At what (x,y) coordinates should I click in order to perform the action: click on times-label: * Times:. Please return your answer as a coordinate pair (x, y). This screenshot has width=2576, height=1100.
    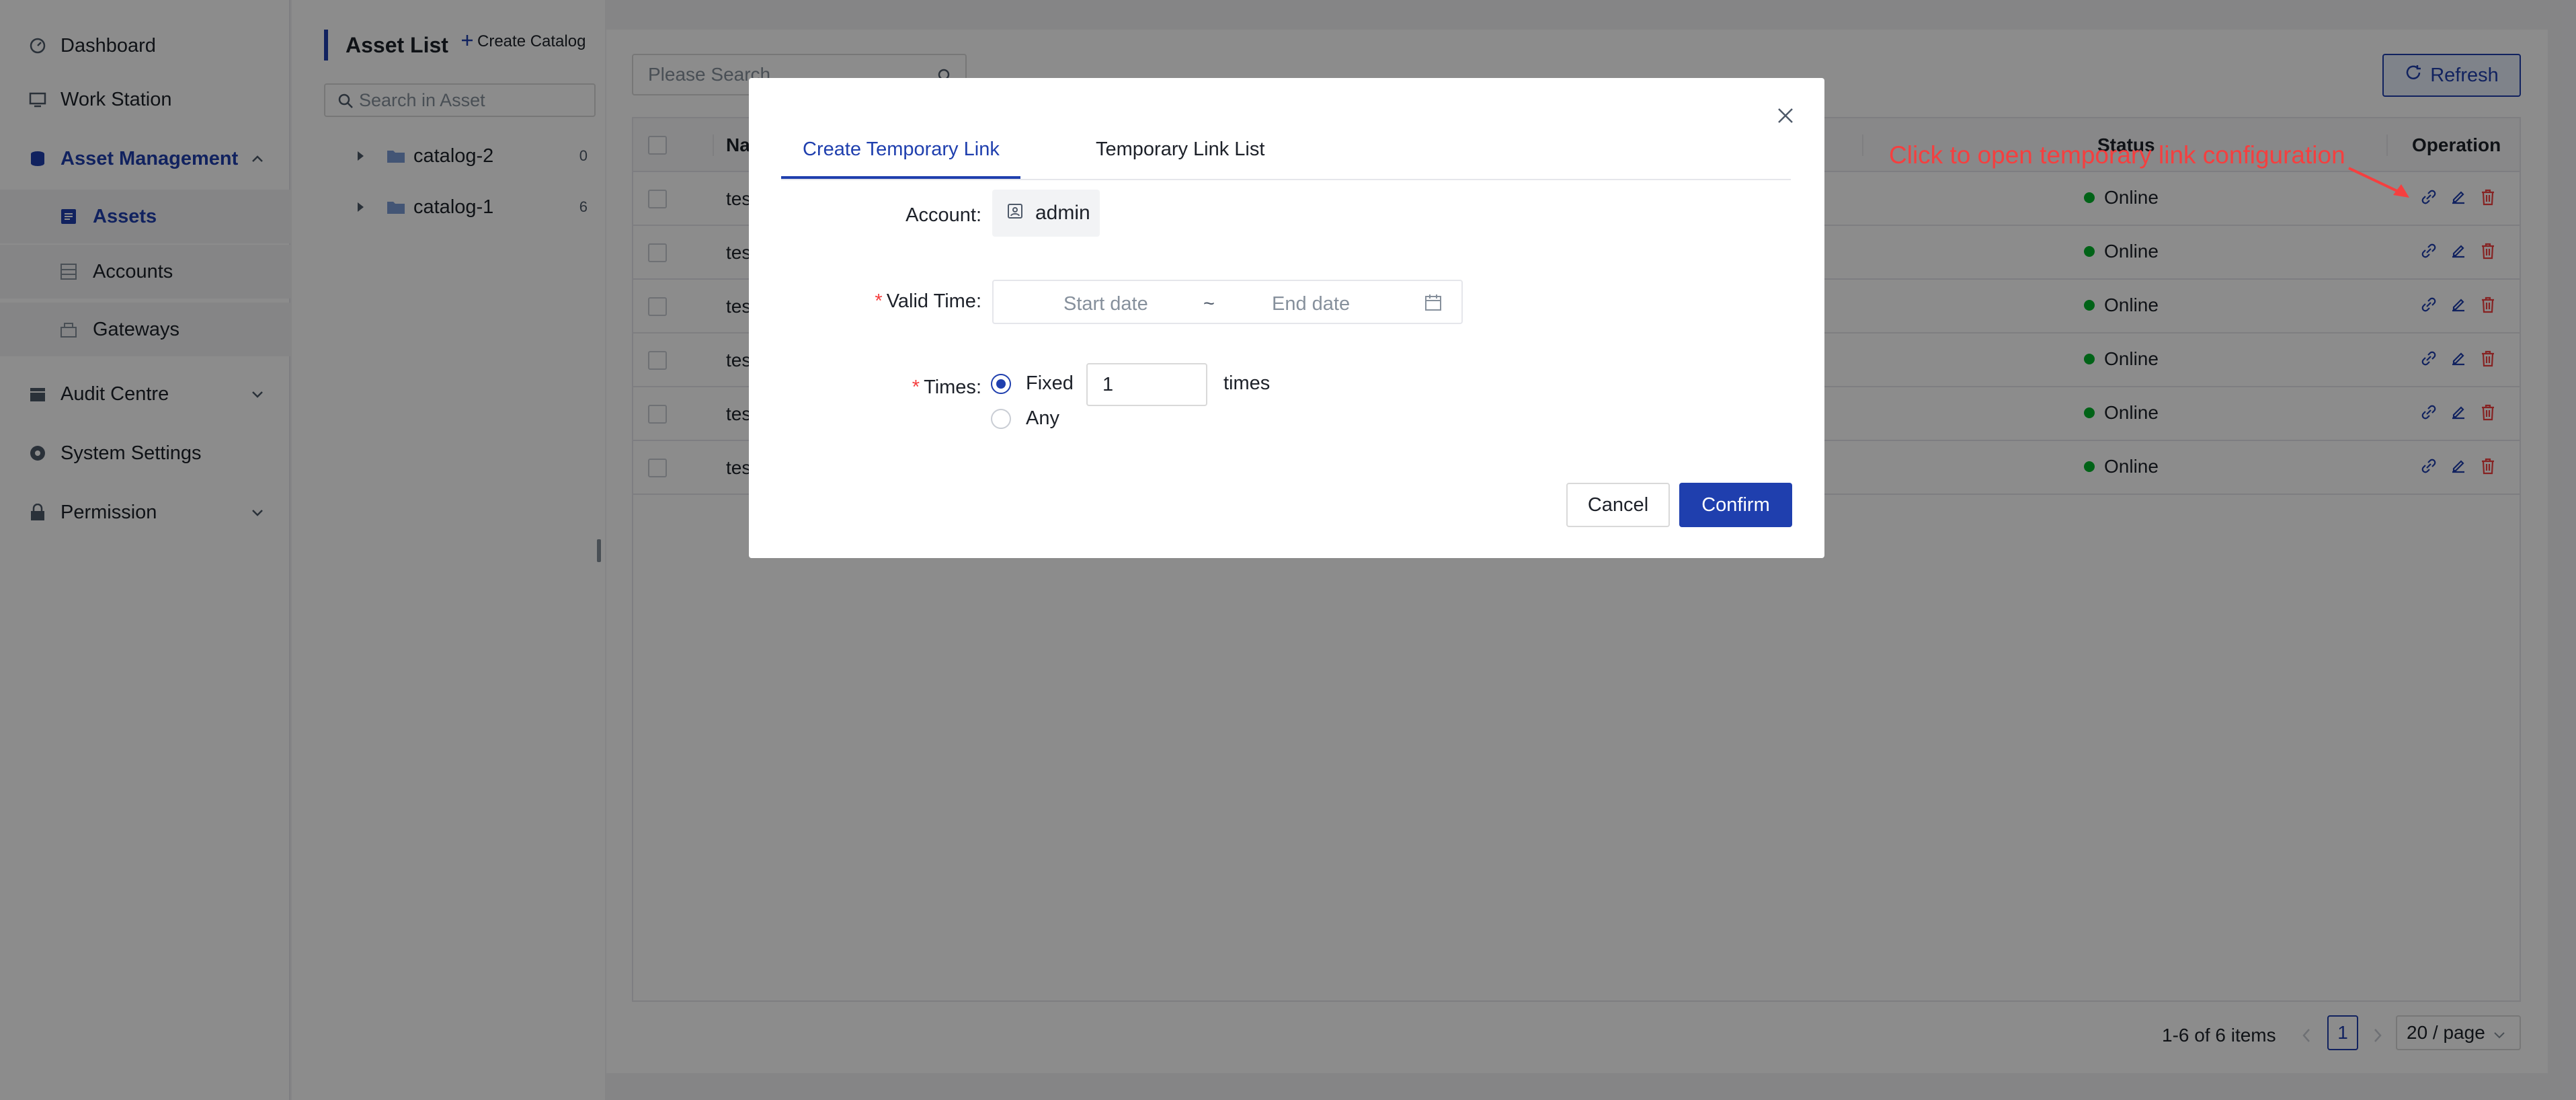
    Looking at the image, I should click on (946, 388).